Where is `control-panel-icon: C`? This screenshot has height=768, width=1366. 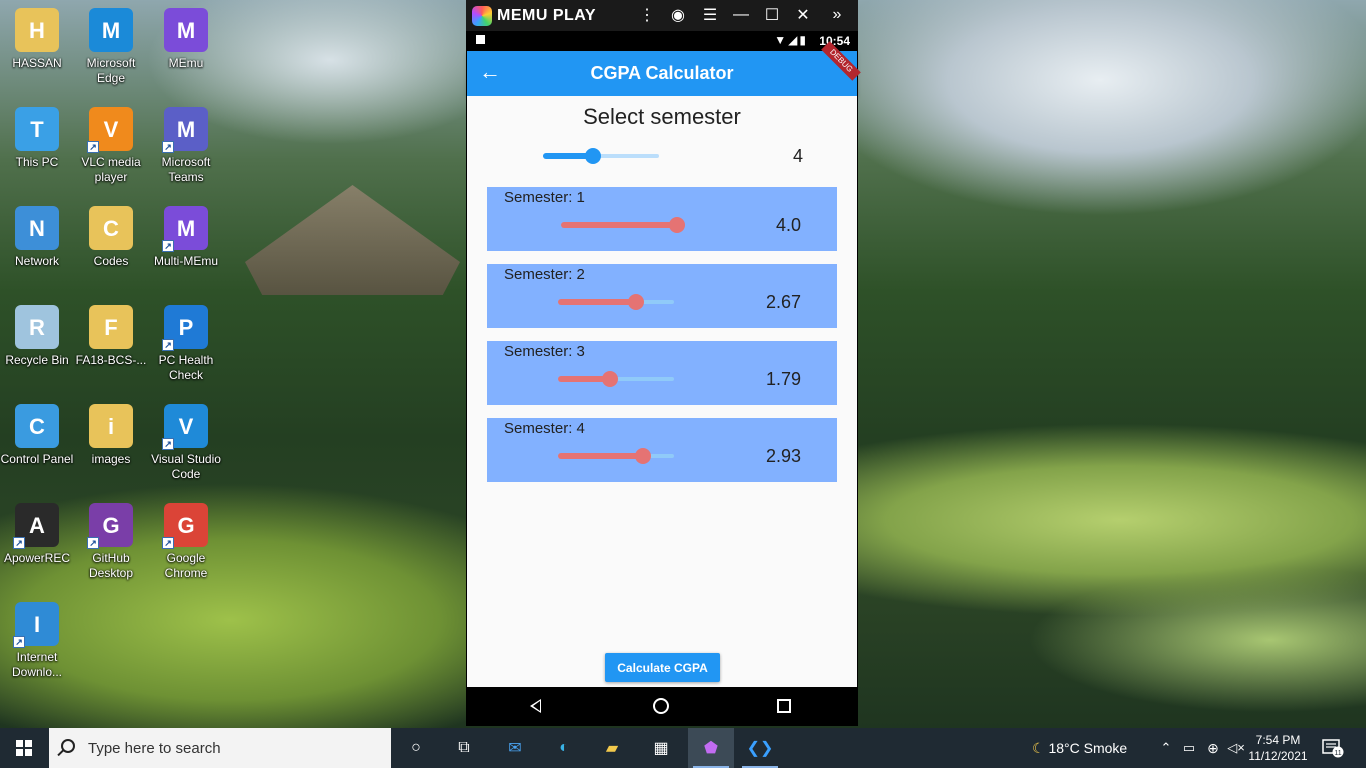
control-panel-icon: C is located at coordinates (37, 426).